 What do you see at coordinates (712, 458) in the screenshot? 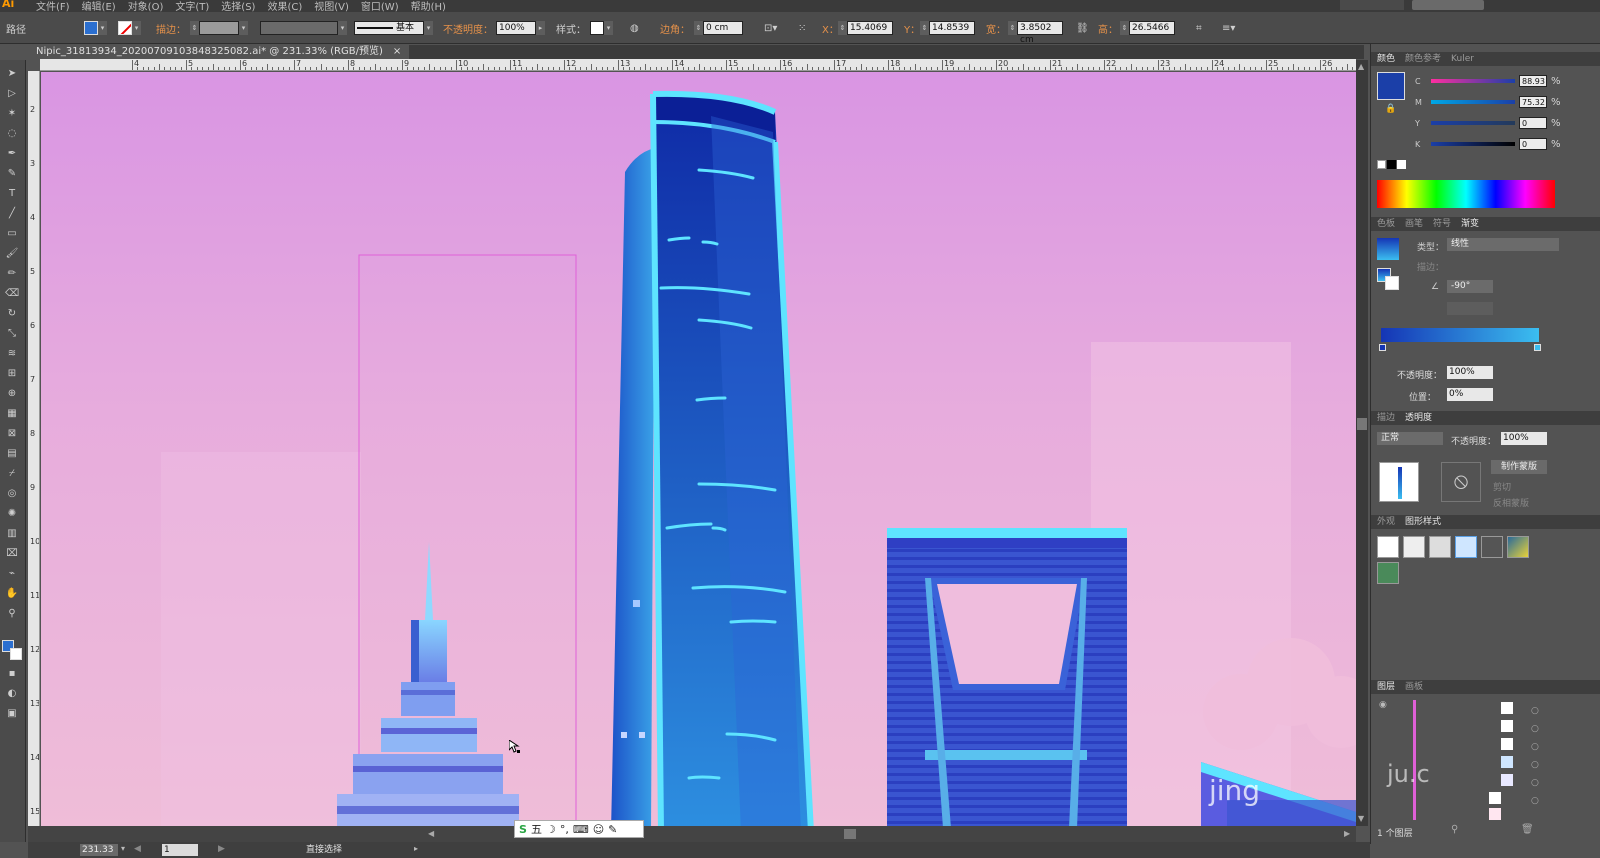
I see `main-skyscraper` at bounding box center [712, 458].